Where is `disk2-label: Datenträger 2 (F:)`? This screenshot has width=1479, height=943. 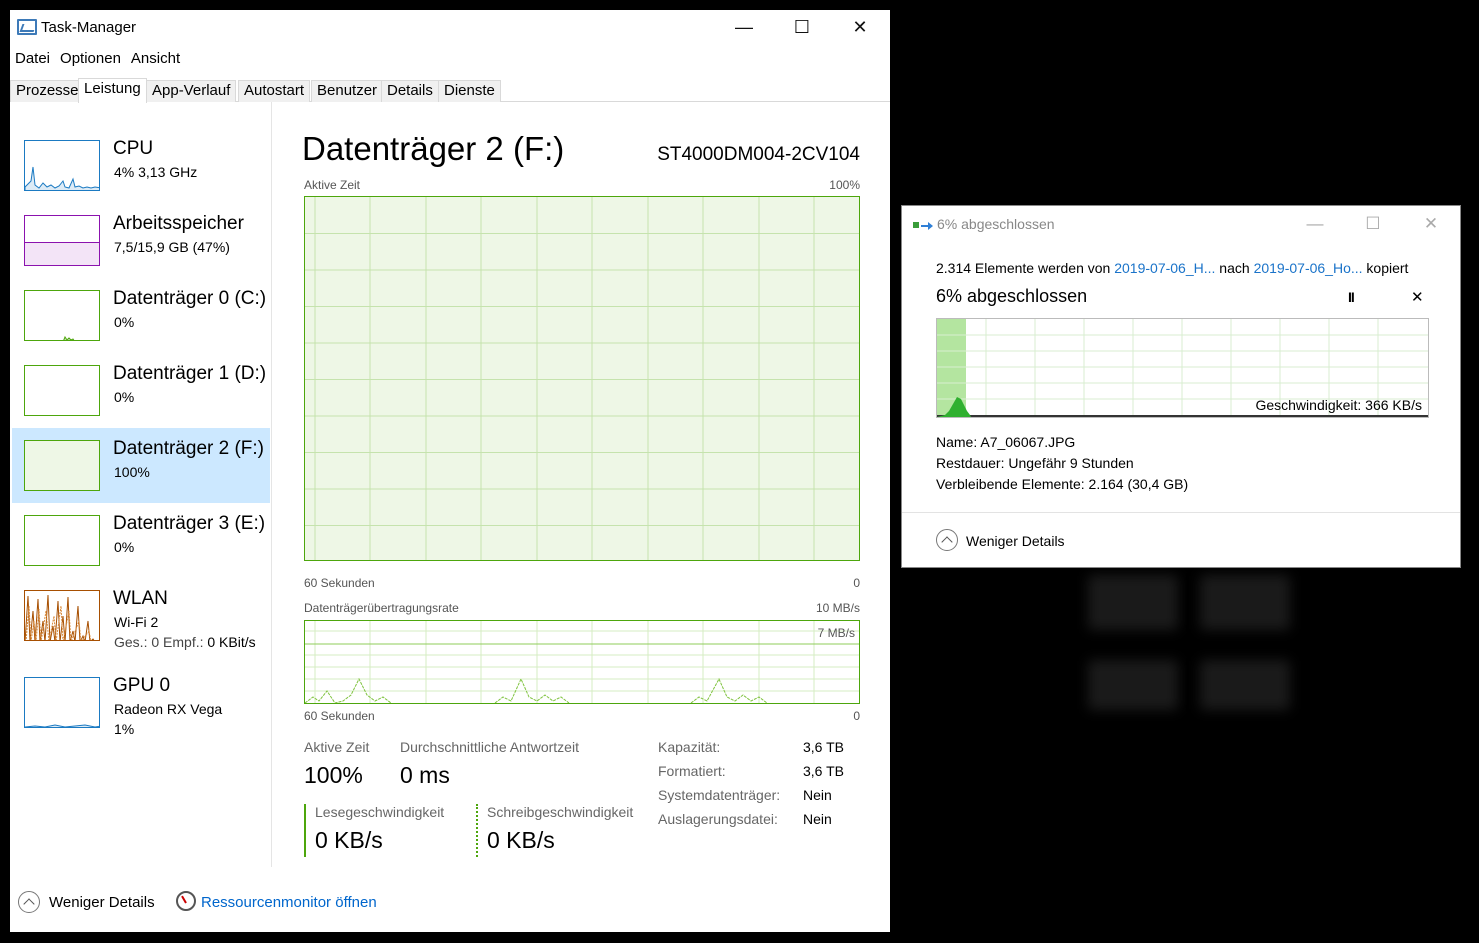
disk2-label: Datenträger 2 (F:) is located at coordinates (188, 448).